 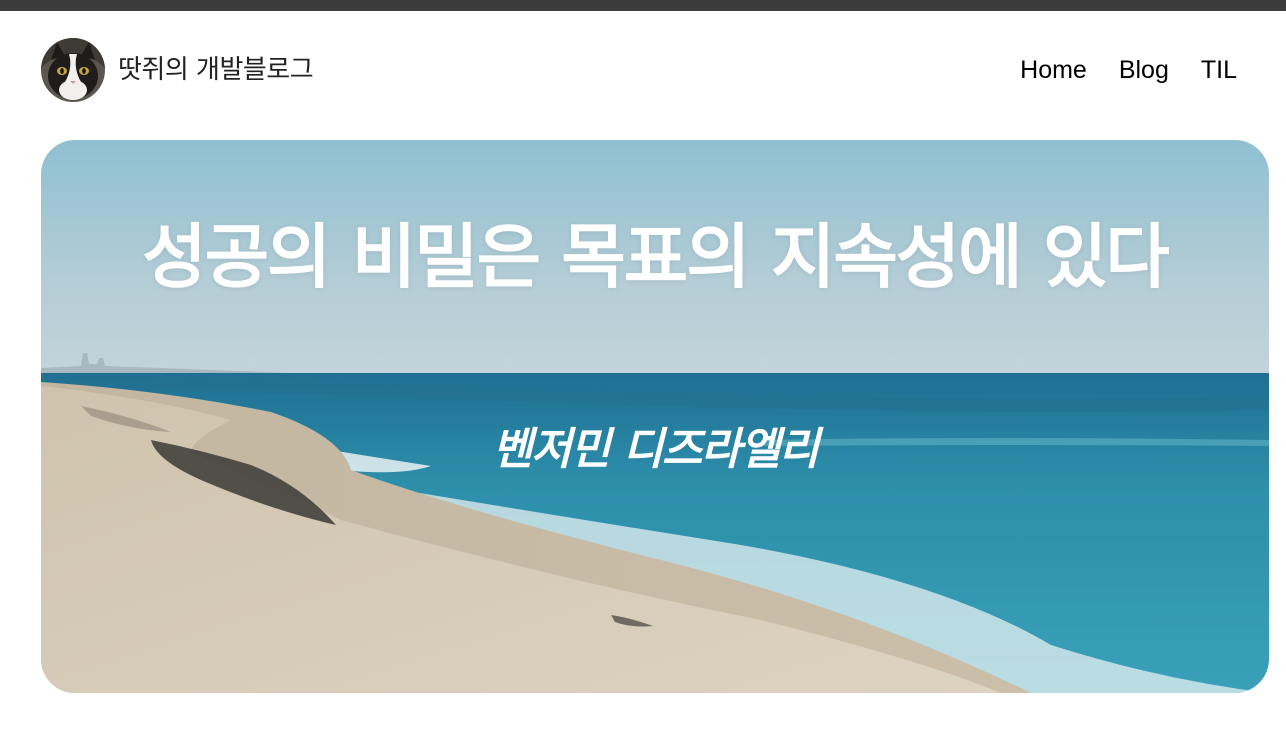 I want to click on browser-top-bar, so click(x=643, y=5).